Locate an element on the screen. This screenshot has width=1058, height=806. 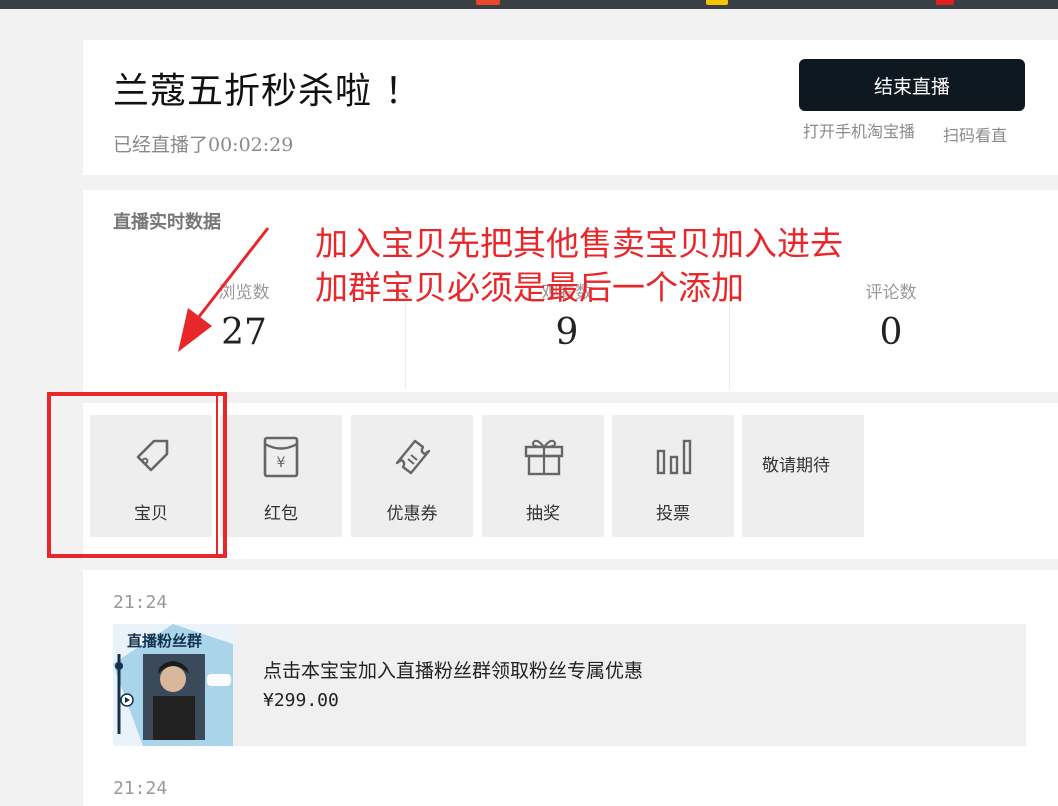
tool-label: 敬请期待 is located at coordinates (796, 466).